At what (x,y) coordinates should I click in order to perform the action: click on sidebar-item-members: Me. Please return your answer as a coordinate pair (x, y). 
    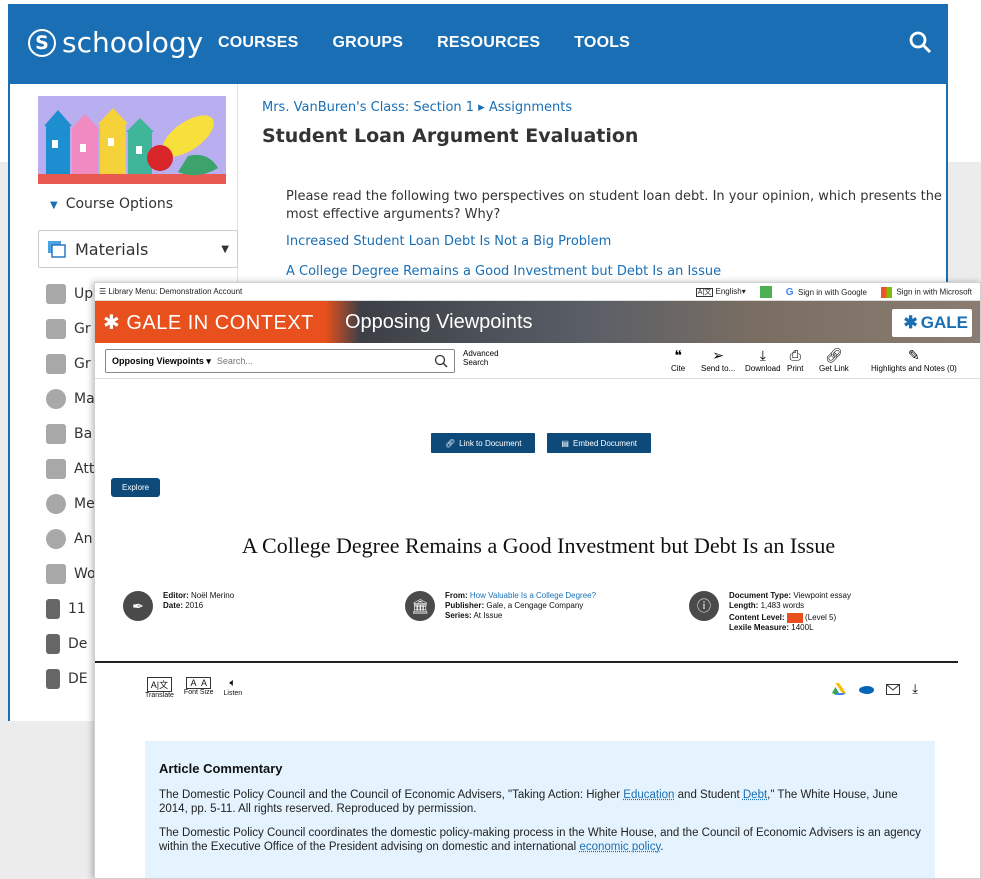
    Looking at the image, I should click on (71, 503).